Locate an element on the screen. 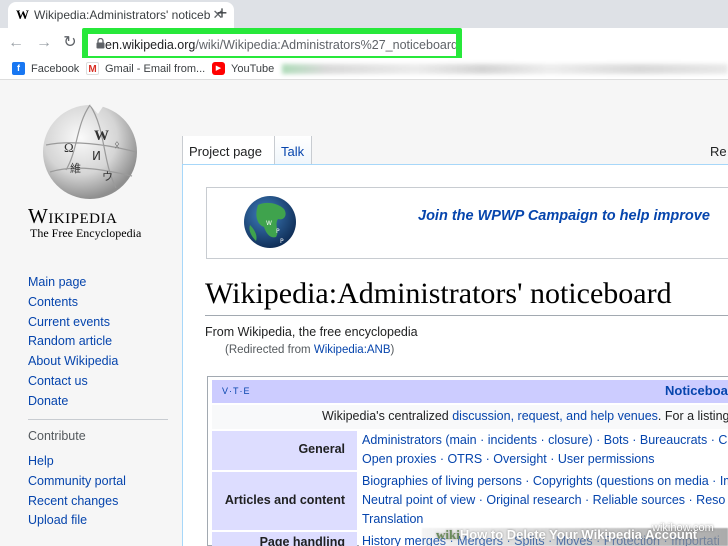 The height and width of the screenshot is (546, 728). svg-text: 維 is located at coordinates (75, 168).